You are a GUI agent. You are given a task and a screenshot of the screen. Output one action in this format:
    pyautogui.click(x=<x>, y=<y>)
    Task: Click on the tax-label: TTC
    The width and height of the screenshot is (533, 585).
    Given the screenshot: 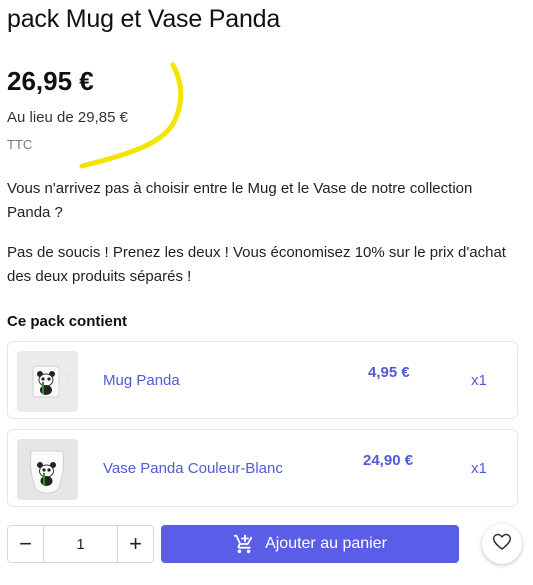 What is the action you would take?
    pyautogui.click(x=20, y=144)
    